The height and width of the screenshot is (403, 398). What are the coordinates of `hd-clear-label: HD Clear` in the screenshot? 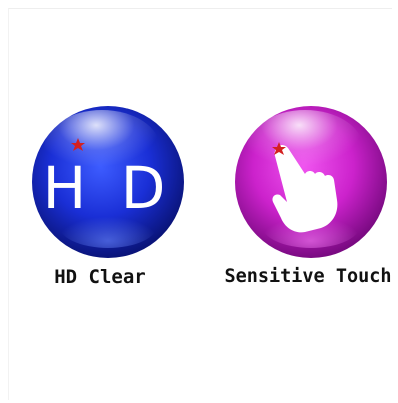 It's located at (100, 277).